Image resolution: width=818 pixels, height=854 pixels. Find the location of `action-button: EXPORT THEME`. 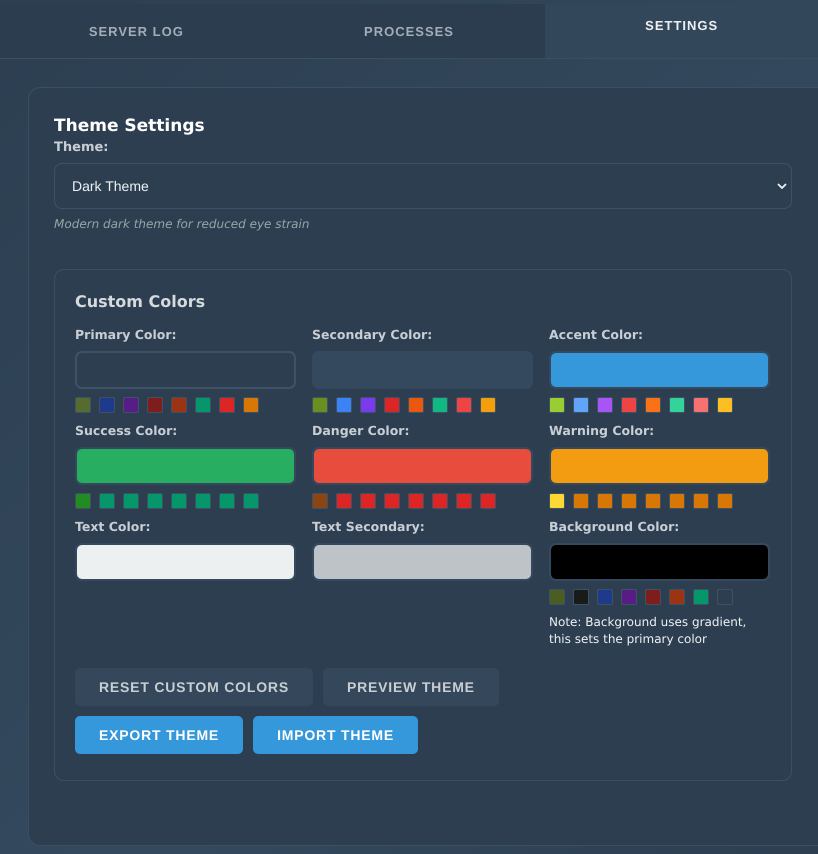

action-button: EXPORT THEME is located at coordinates (159, 735).